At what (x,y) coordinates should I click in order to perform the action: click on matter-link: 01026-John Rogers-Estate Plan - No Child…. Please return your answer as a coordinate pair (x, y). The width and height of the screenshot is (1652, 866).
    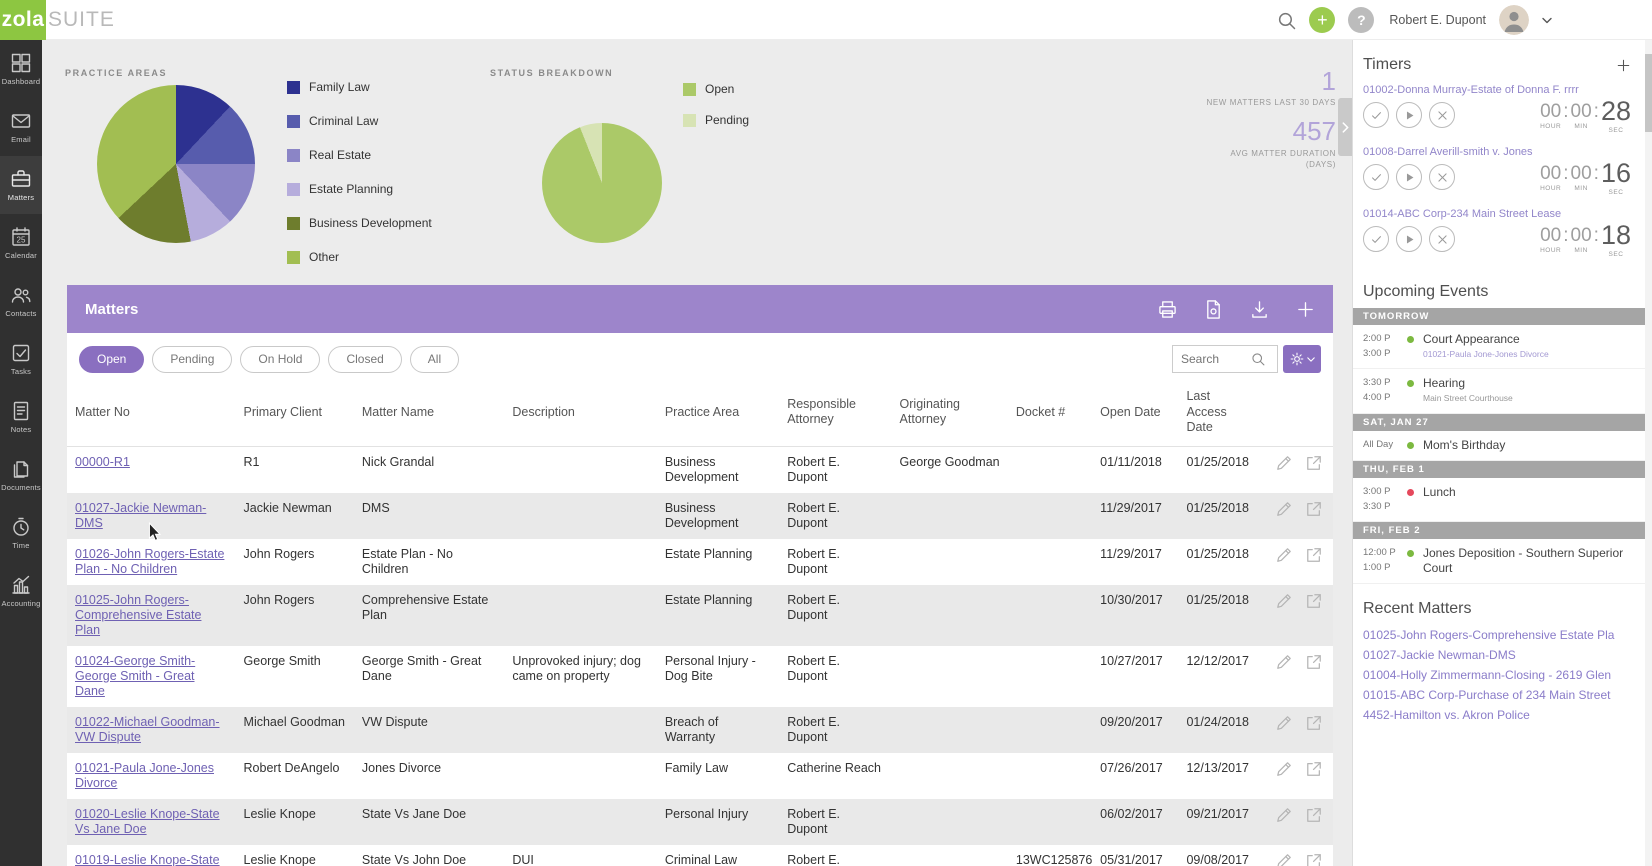
    Looking at the image, I should click on (149, 561).